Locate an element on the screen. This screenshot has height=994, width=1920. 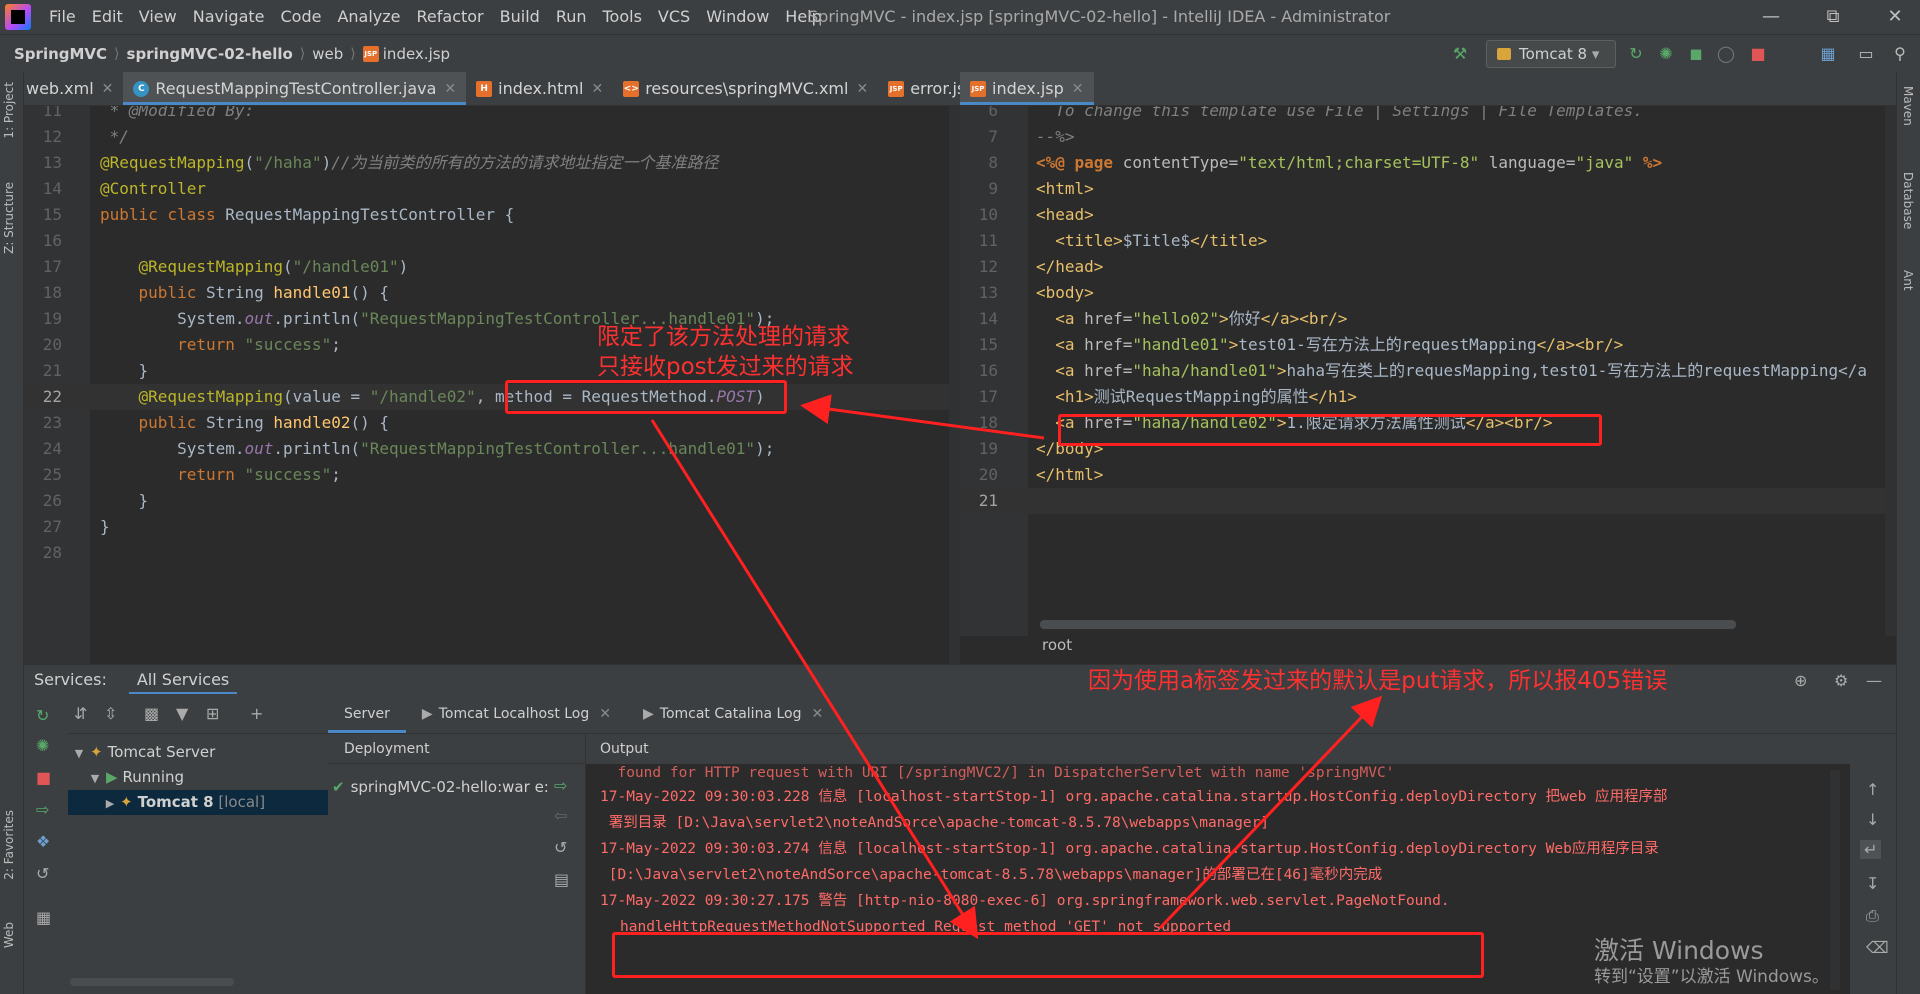
collapse-all-icon: ⇳ is located at coordinates (110, 713).